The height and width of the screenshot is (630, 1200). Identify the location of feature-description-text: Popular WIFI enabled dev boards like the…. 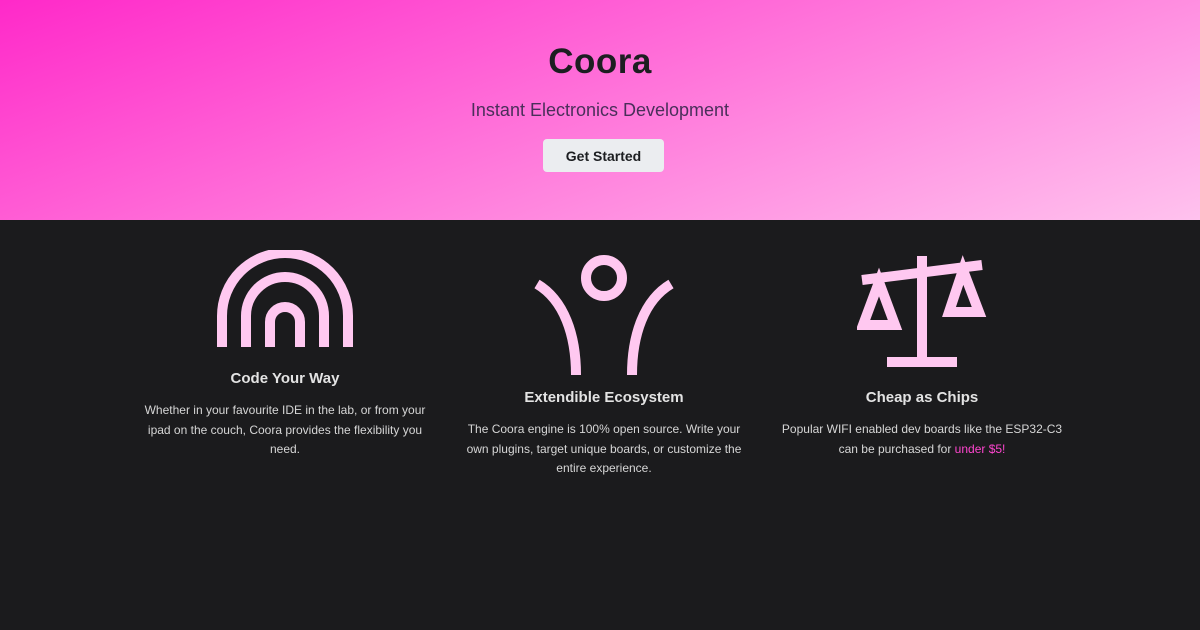
(922, 439).